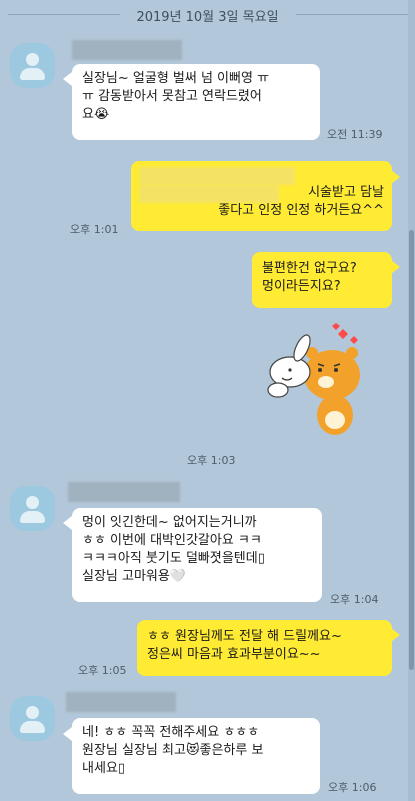  Describe the element at coordinates (352, 787) in the screenshot. I see `message-time: 오후 1:06` at that location.